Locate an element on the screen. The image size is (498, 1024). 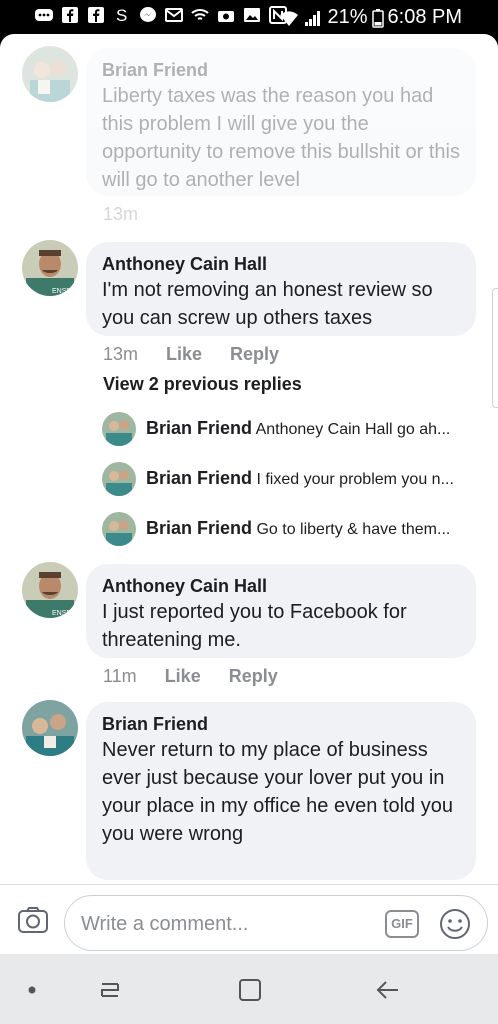
comment-input-box: GIF is located at coordinates (276, 923).